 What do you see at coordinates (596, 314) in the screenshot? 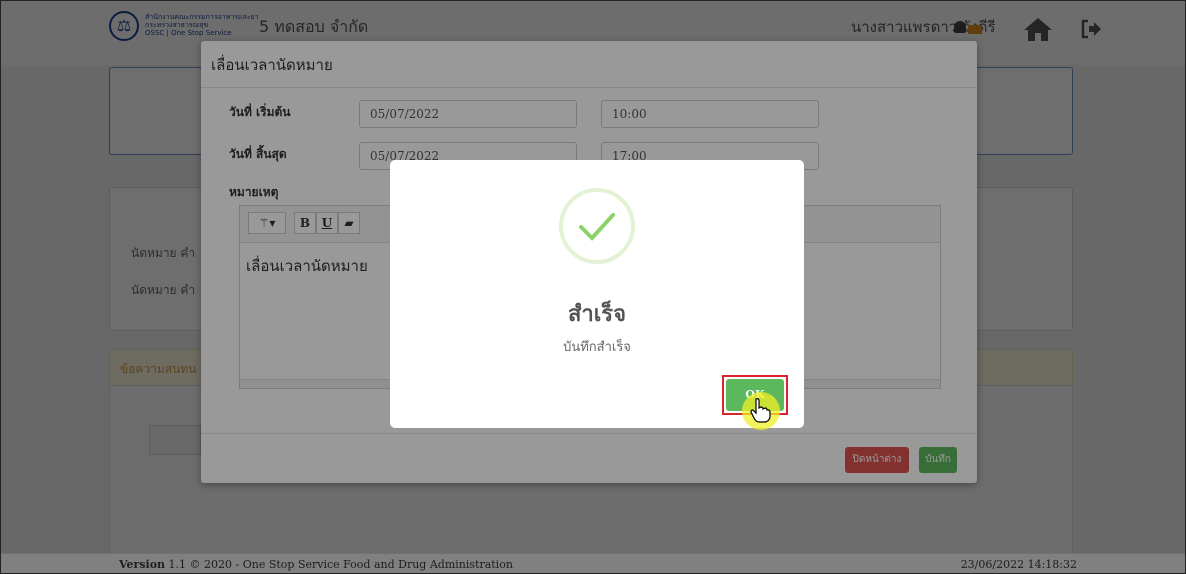
I see `dialog-title: สำเร็จ` at bounding box center [596, 314].